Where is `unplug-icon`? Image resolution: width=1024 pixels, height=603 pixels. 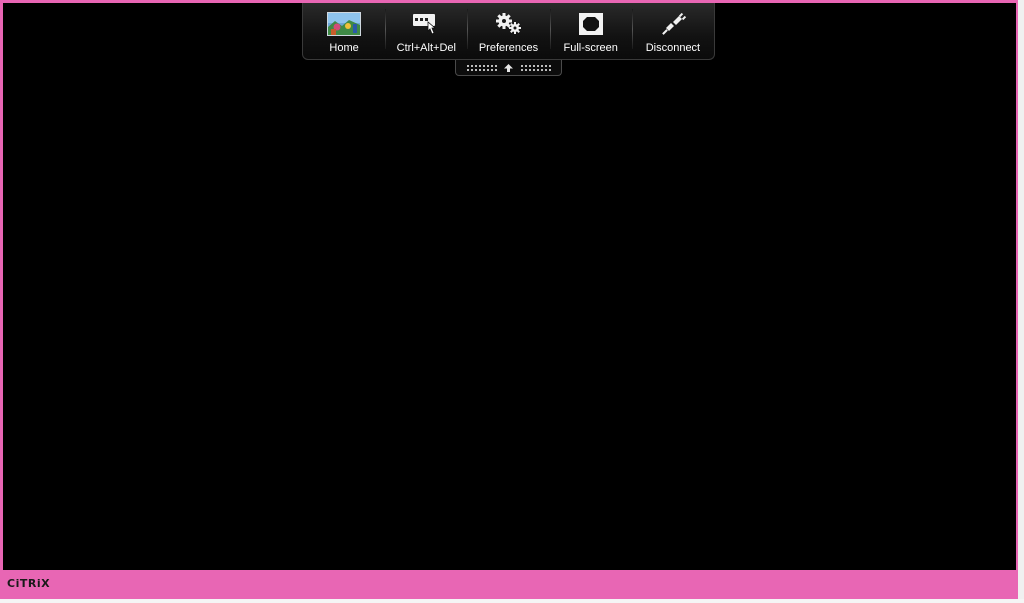 unplug-icon is located at coordinates (673, 24).